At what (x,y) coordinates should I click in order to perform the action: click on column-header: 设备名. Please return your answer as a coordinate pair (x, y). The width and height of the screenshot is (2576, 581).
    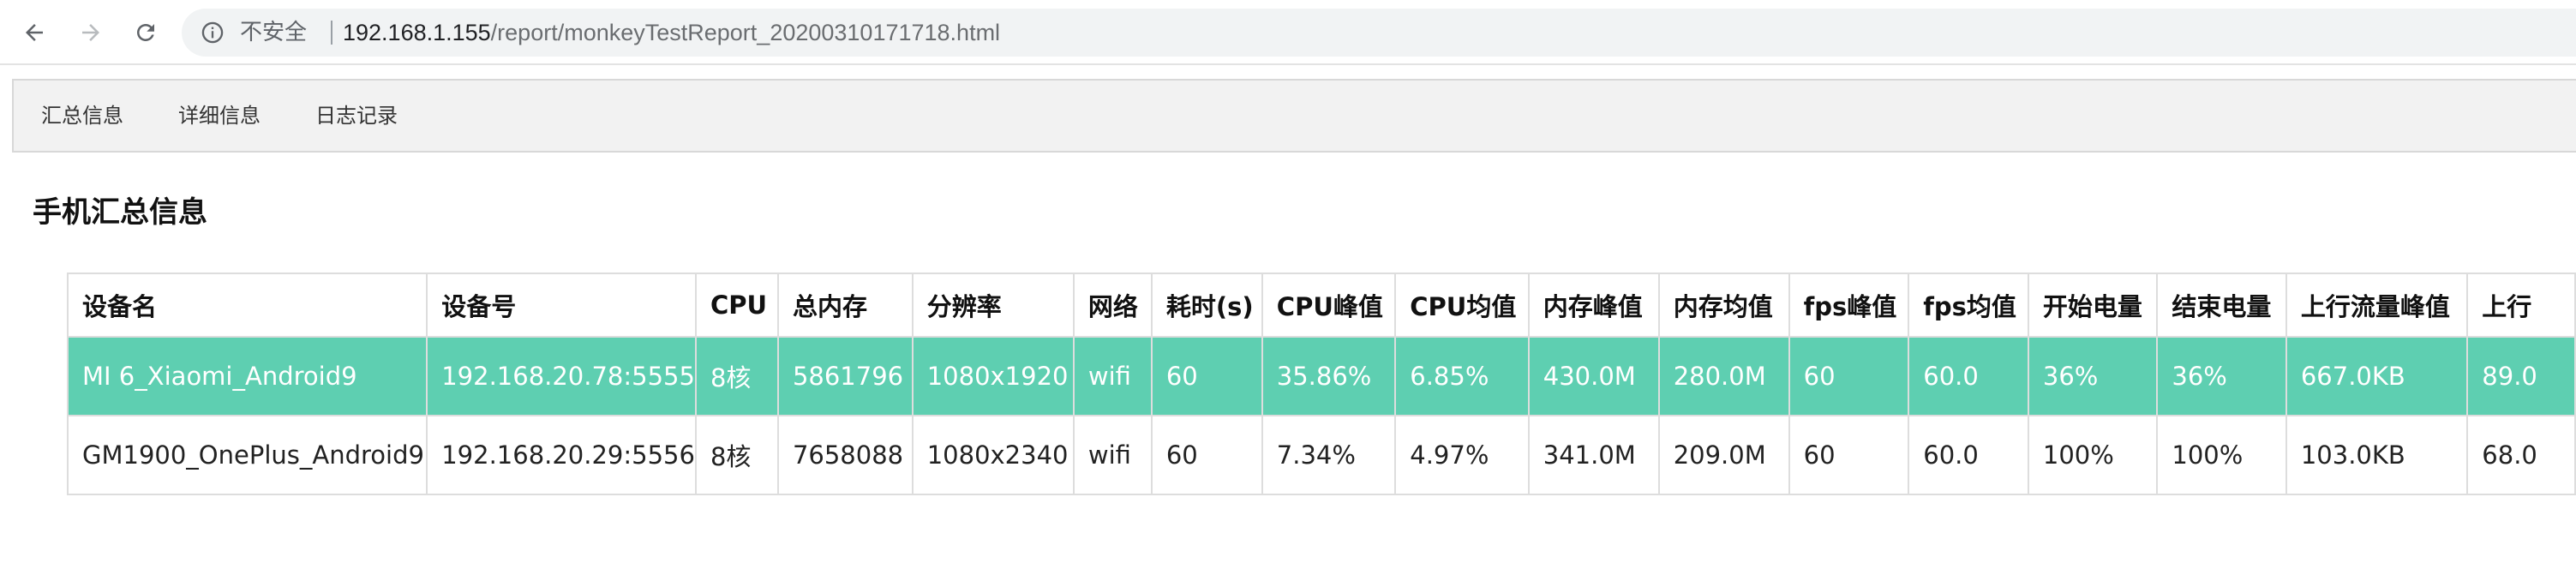
    Looking at the image, I should click on (247, 306).